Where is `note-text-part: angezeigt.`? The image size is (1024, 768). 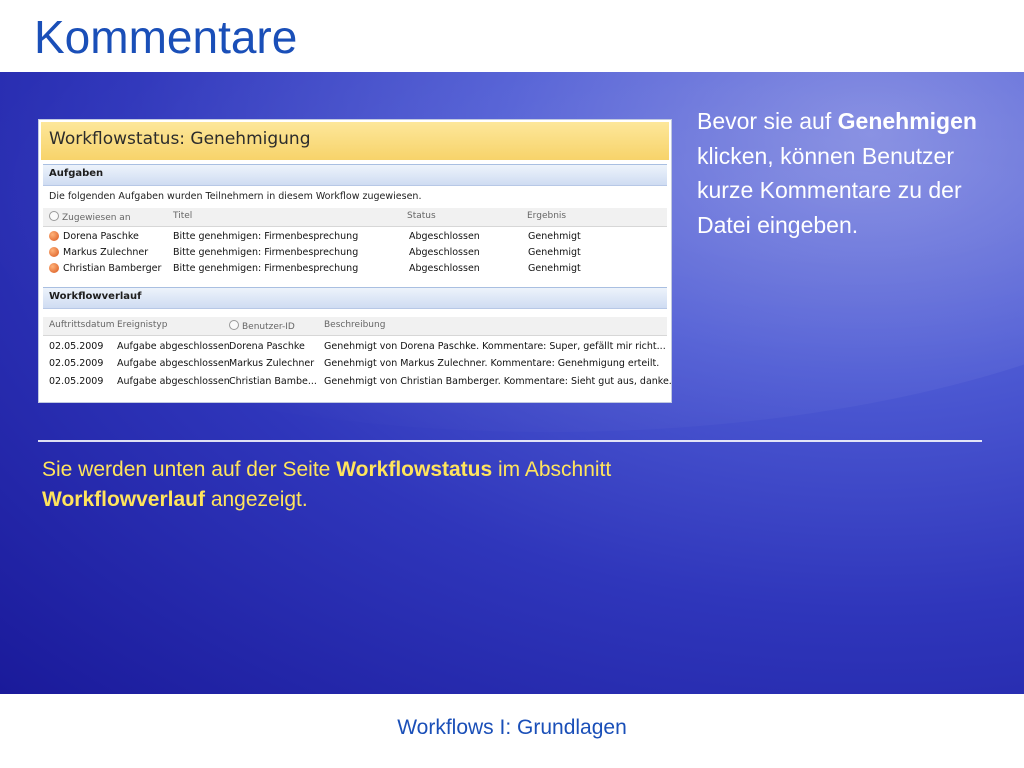
note-text-part: angezeigt. is located at coordinates (256, 500).